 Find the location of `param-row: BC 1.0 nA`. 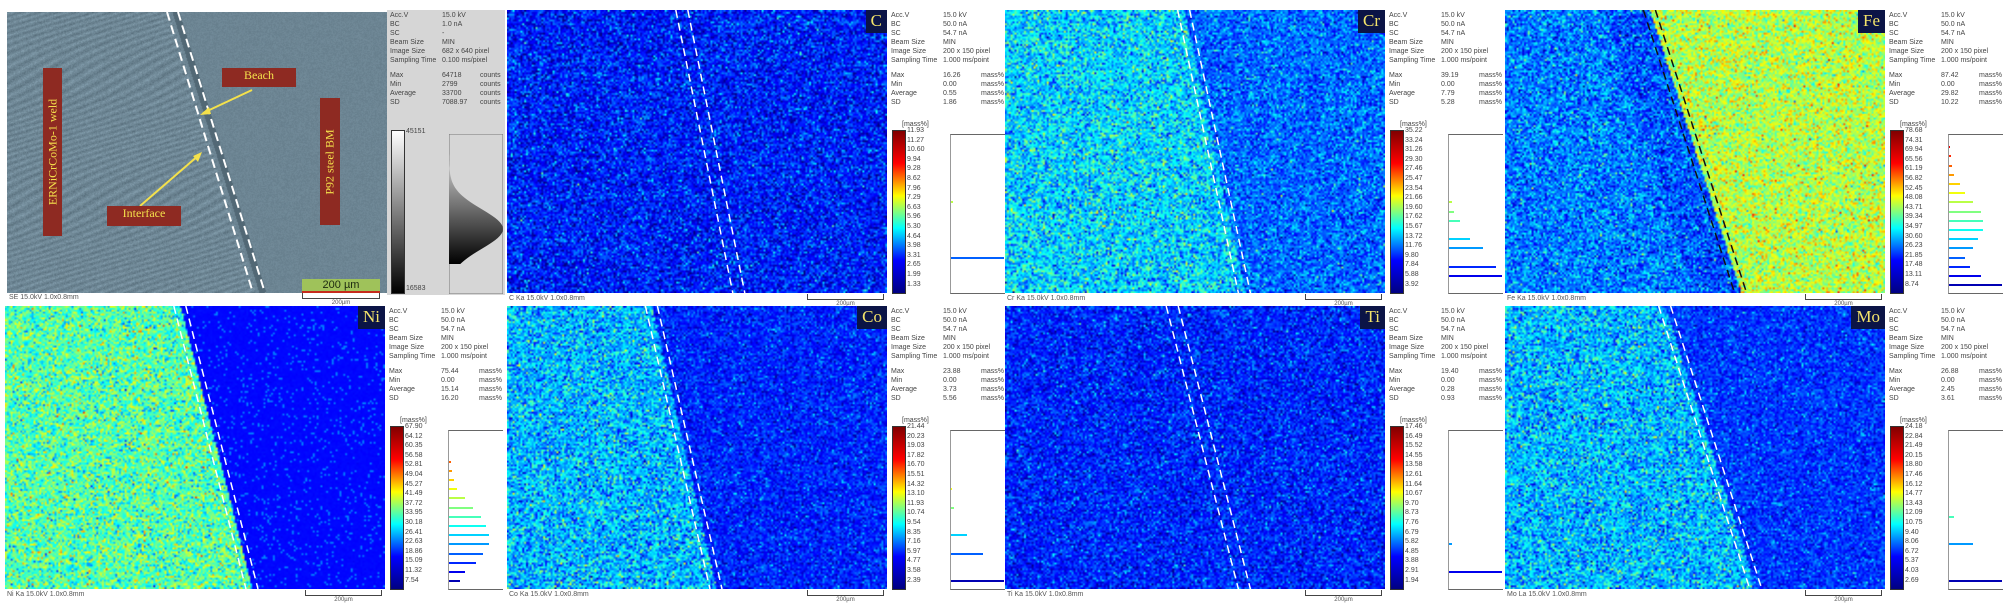

param-row: BC 1.0 nA is located at coordinates (447, 25).